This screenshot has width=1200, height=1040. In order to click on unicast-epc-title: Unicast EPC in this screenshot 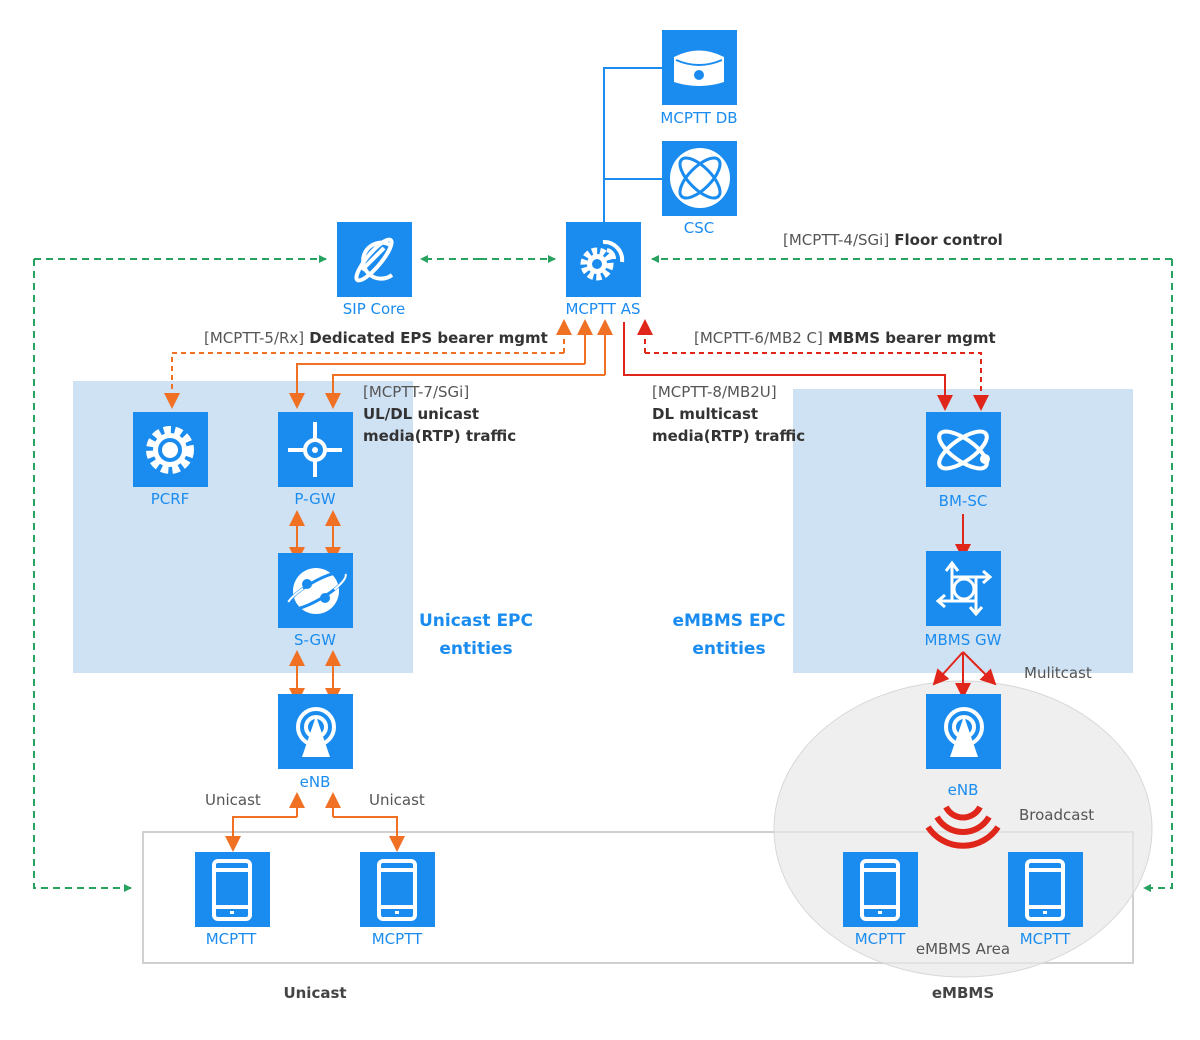, I will do `click(476, 621)`.